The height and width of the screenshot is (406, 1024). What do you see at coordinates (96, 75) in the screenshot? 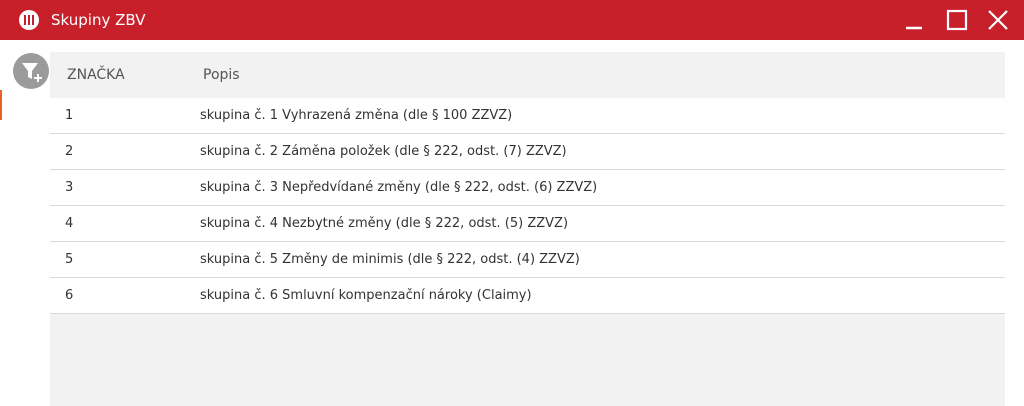
I see `column-header-znacka: ZNAČKA` at bounding box center [96, 75].